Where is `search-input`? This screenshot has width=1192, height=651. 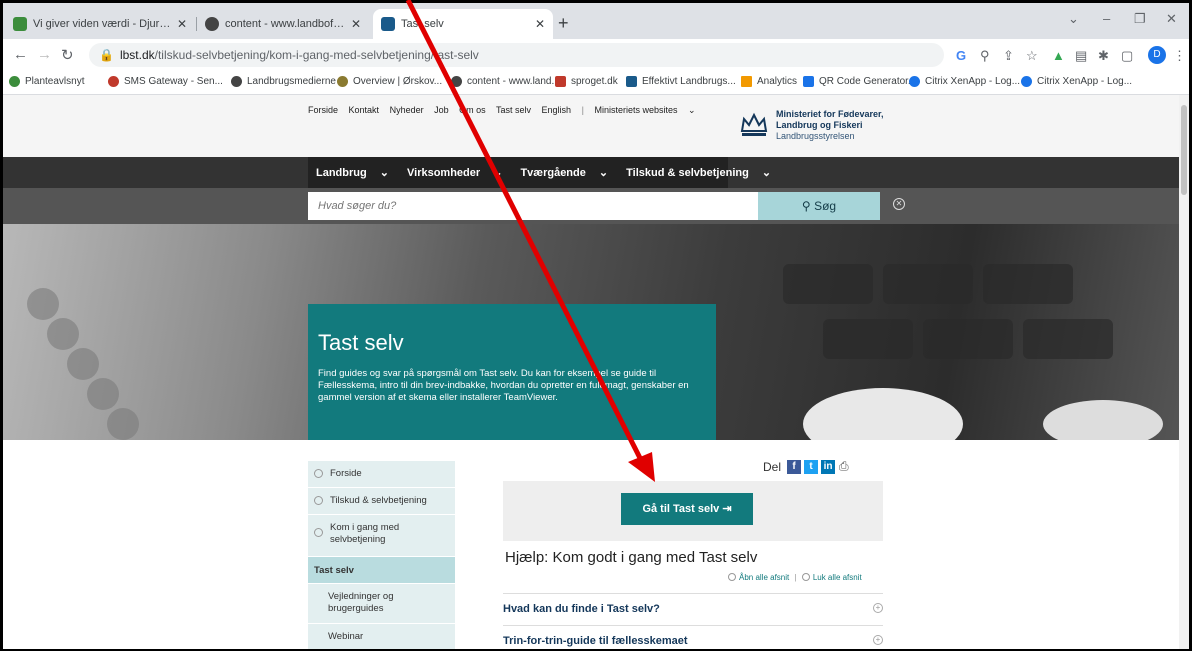 search-input is located at coordinates (533, 206).